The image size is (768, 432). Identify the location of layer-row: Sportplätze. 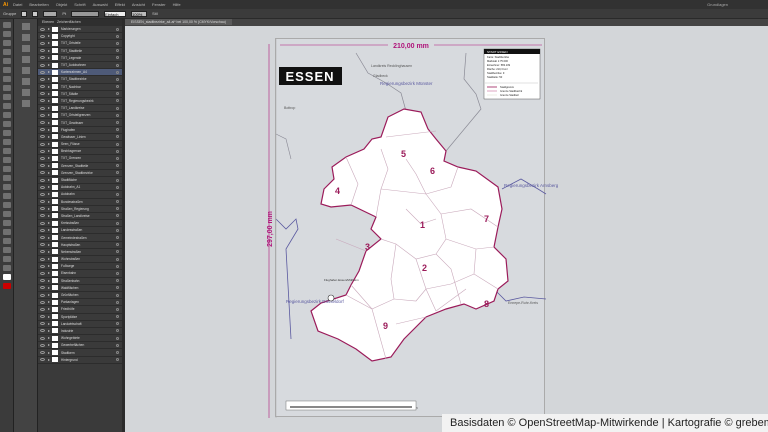
(80, 317).